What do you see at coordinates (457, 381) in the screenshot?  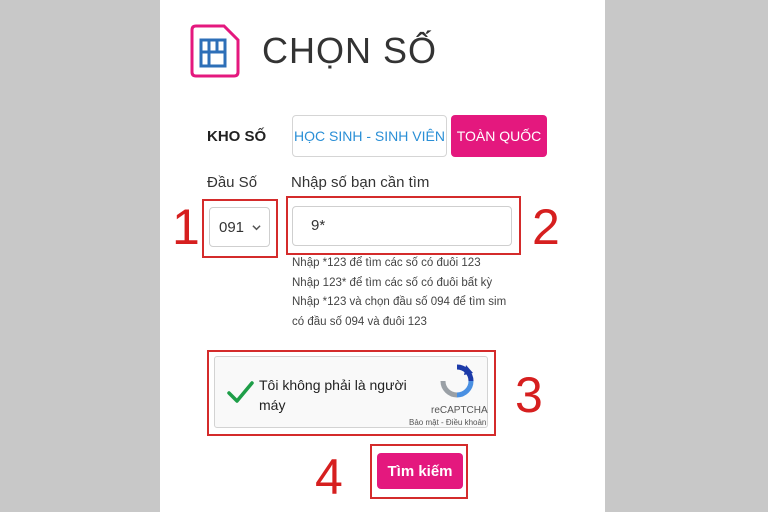 I see `recaptcha-logo-icon` at bounding box center [457, 381].